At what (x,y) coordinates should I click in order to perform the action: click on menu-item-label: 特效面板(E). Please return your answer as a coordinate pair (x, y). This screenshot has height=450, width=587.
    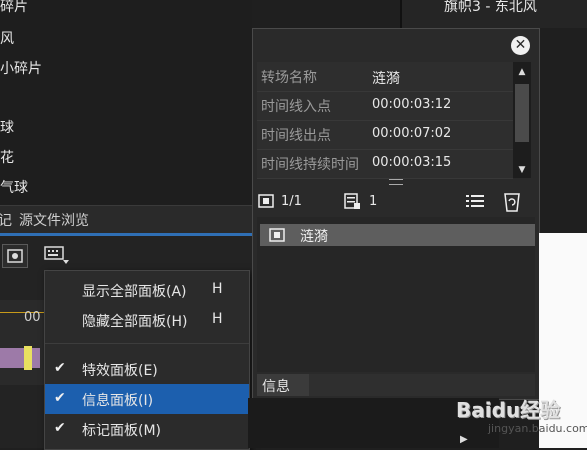
    Looking at the image, I should click on (120, 371).